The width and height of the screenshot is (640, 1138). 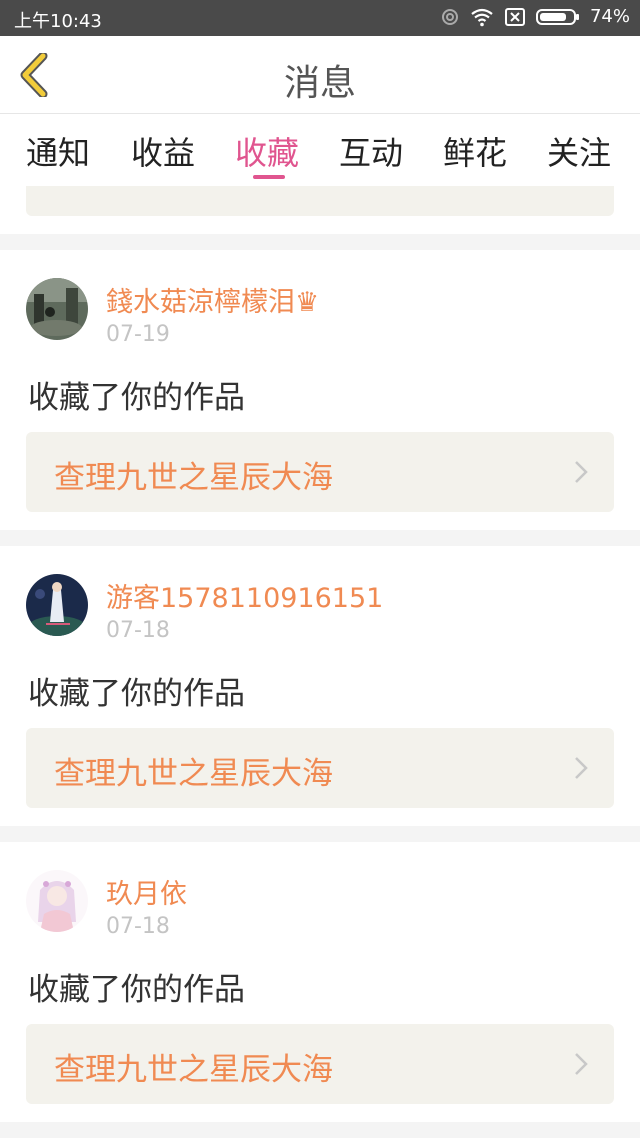 I want to click on list-item, so click(x=320, y=210).